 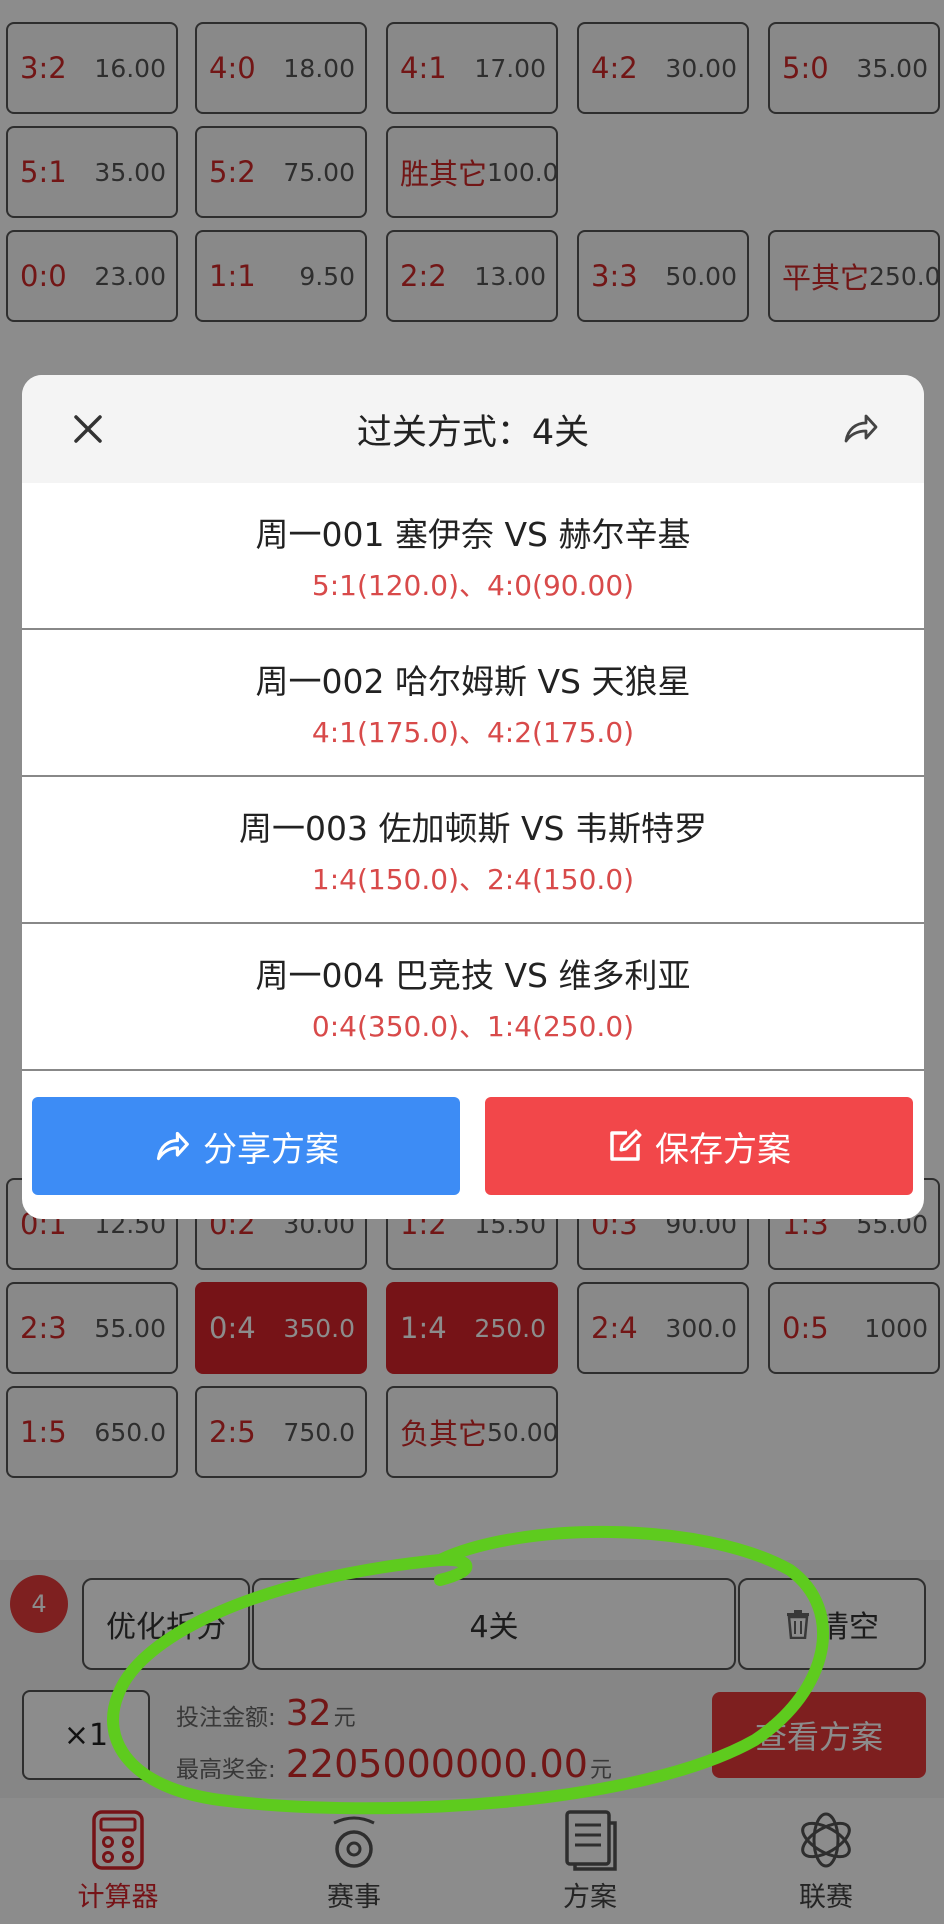 I want to click on save-plan-button: 保存方案, so click(x=699, y=1146).